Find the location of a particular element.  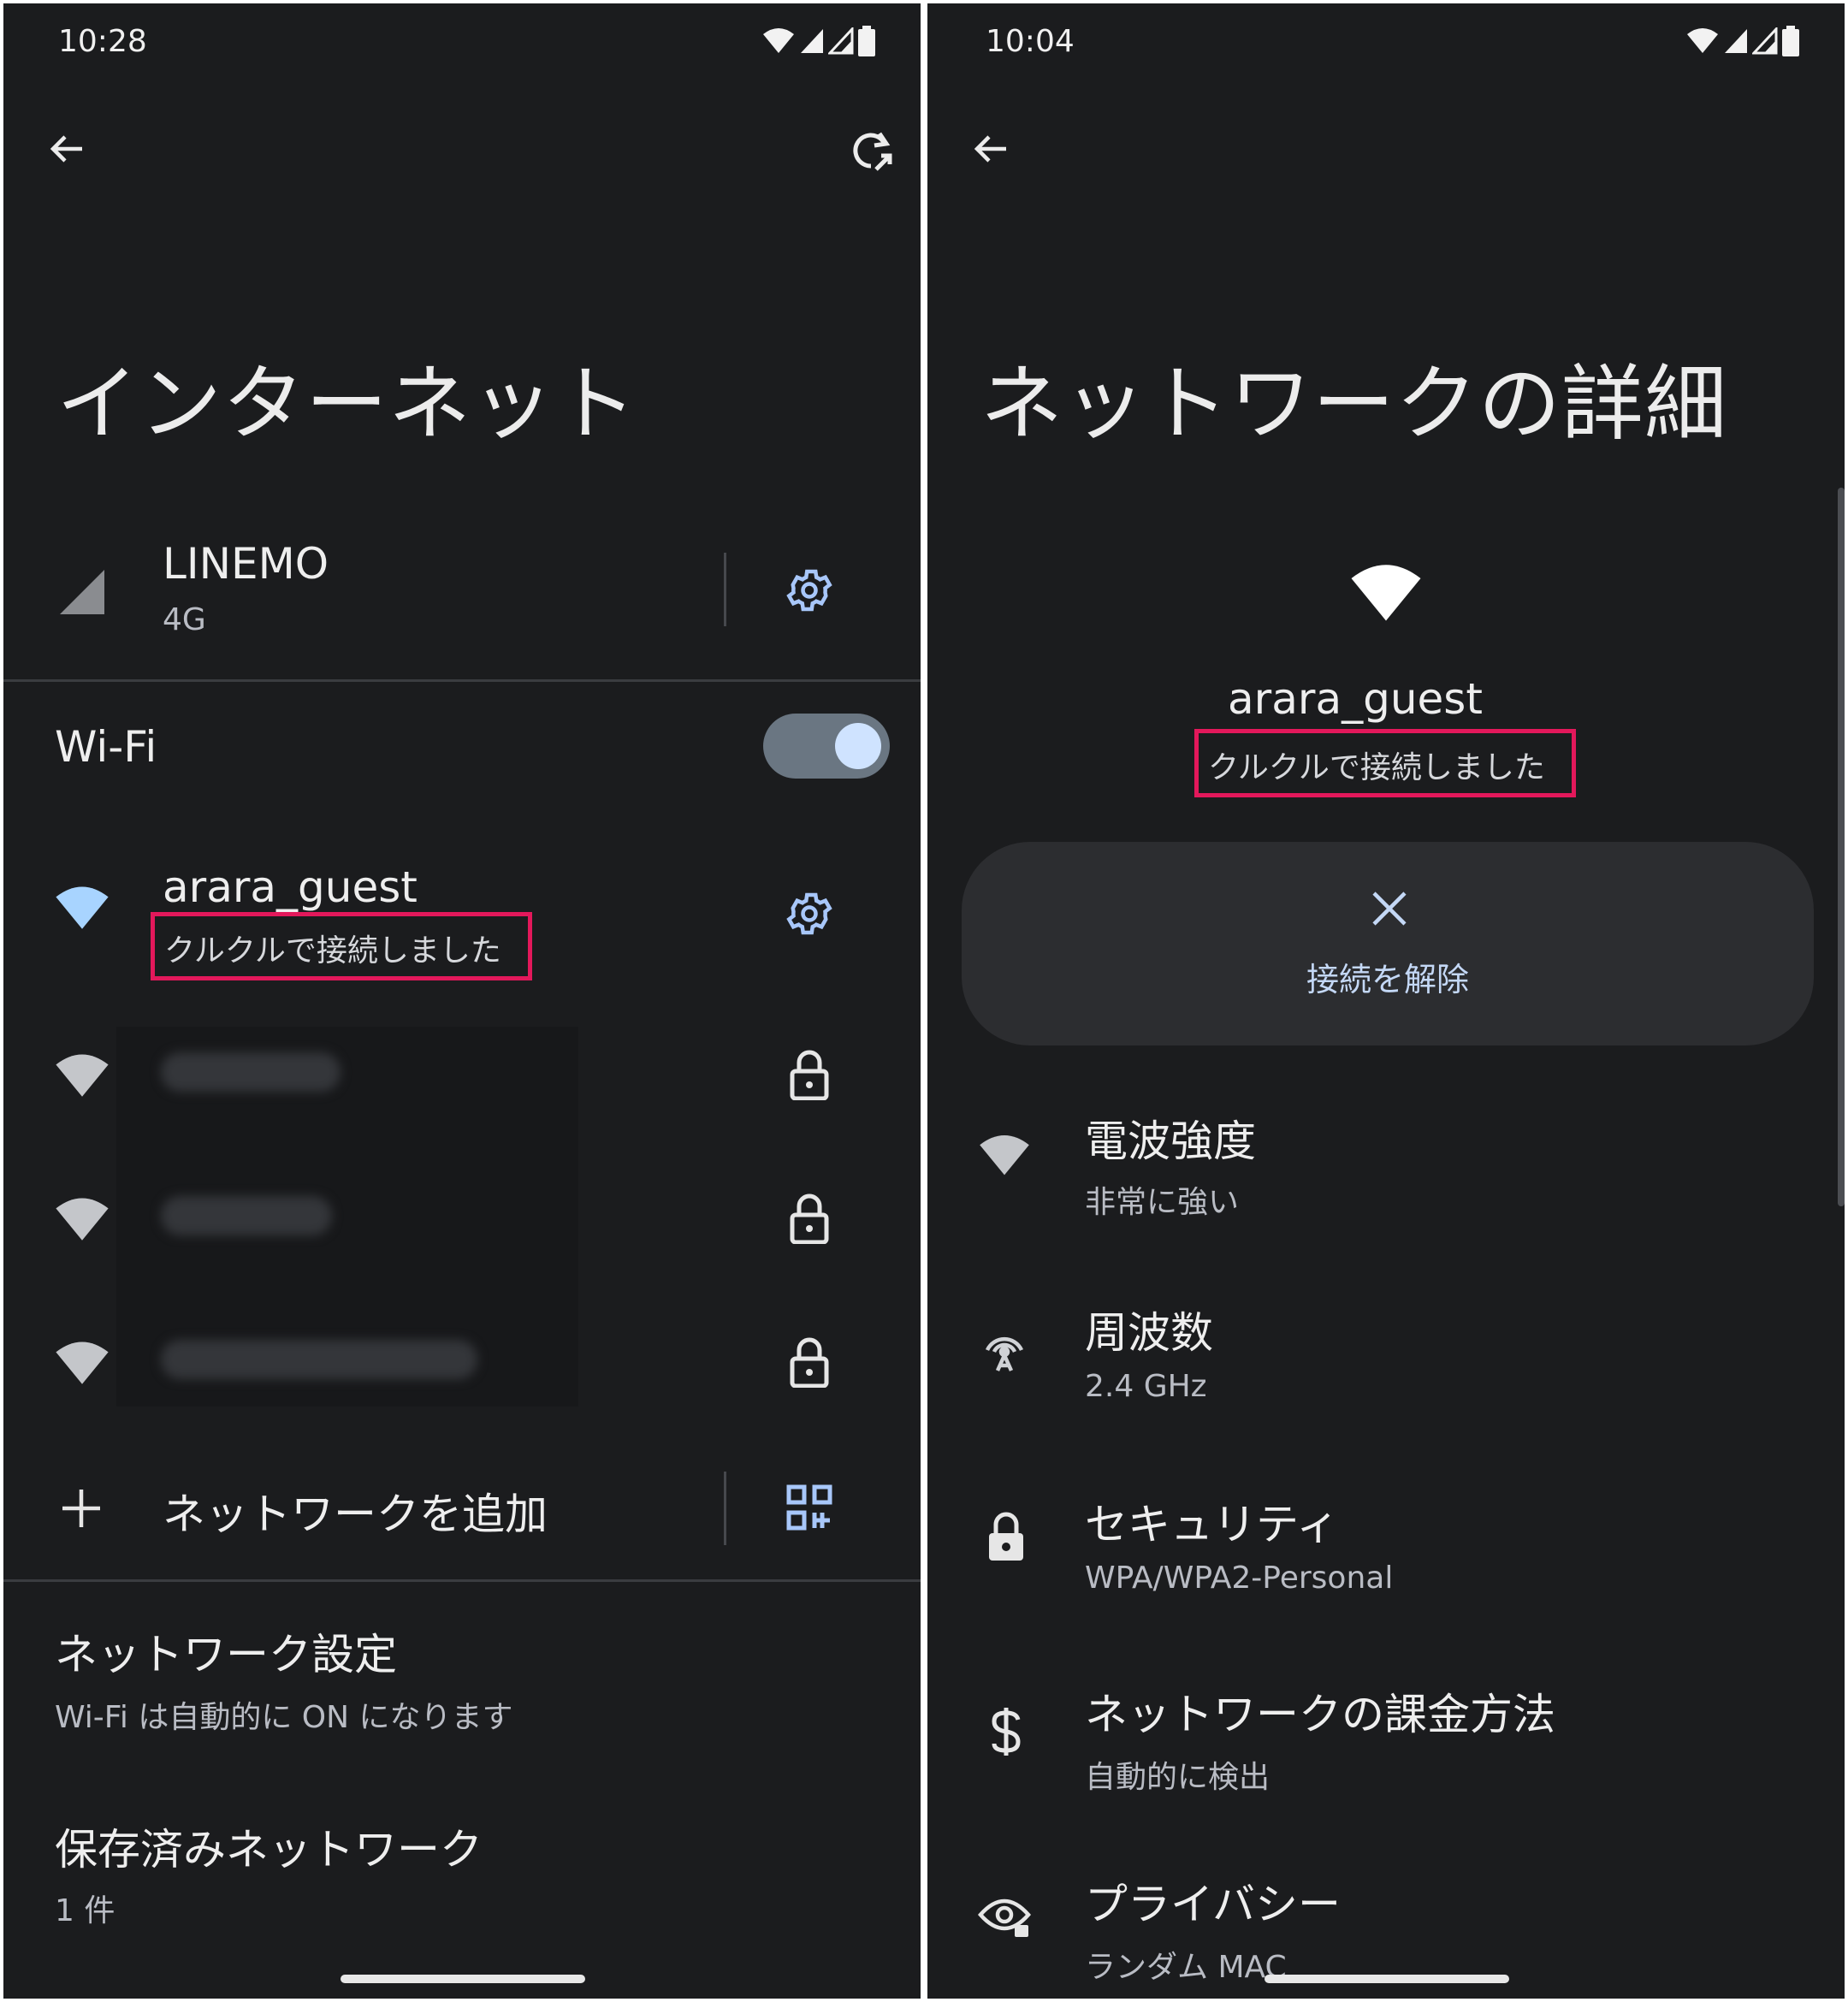

wifi-large-icon is located at coordinates (1386, 594).